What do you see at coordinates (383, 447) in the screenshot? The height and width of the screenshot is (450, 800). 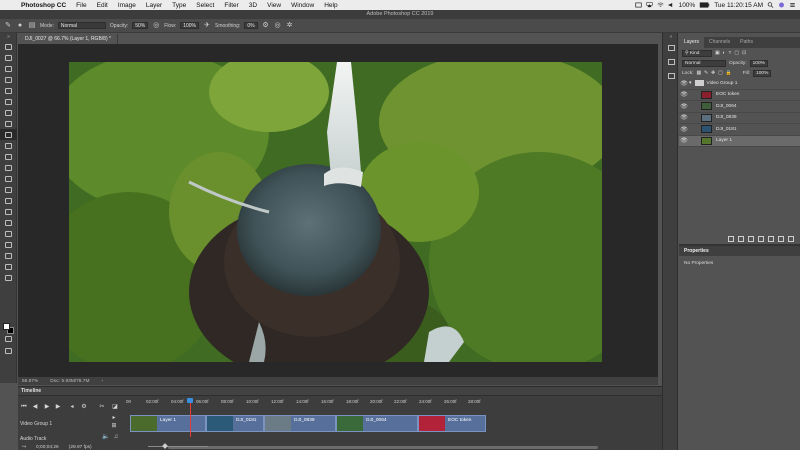 I see `timeline-scrollbar` at bounding box center [383, 447].